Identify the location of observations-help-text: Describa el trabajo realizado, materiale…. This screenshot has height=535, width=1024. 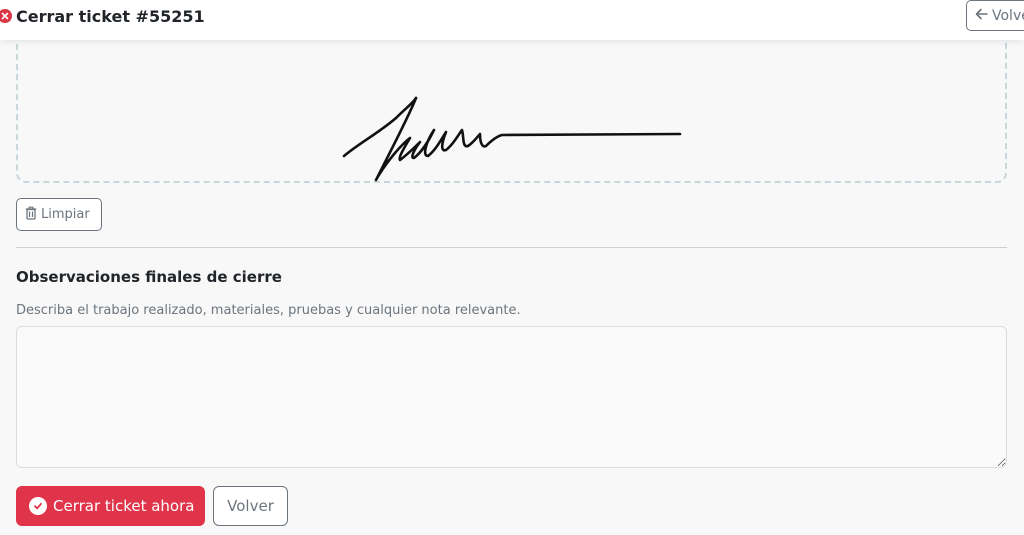
(268, 310).